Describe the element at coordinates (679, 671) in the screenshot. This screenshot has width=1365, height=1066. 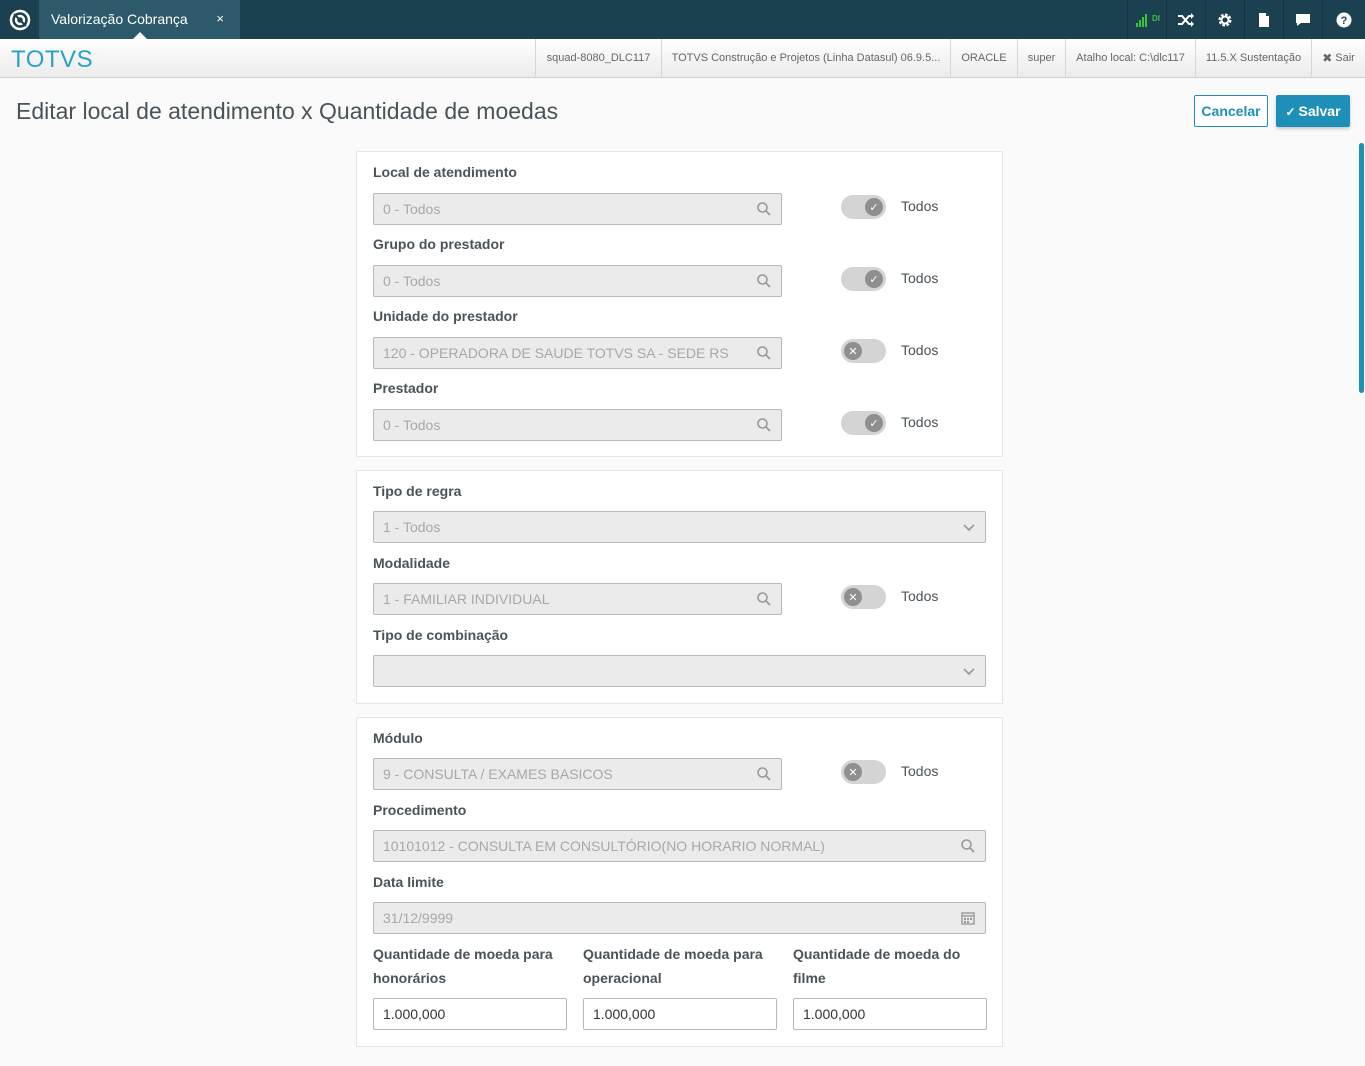
I see `tipo-combinacao-select` at that location.